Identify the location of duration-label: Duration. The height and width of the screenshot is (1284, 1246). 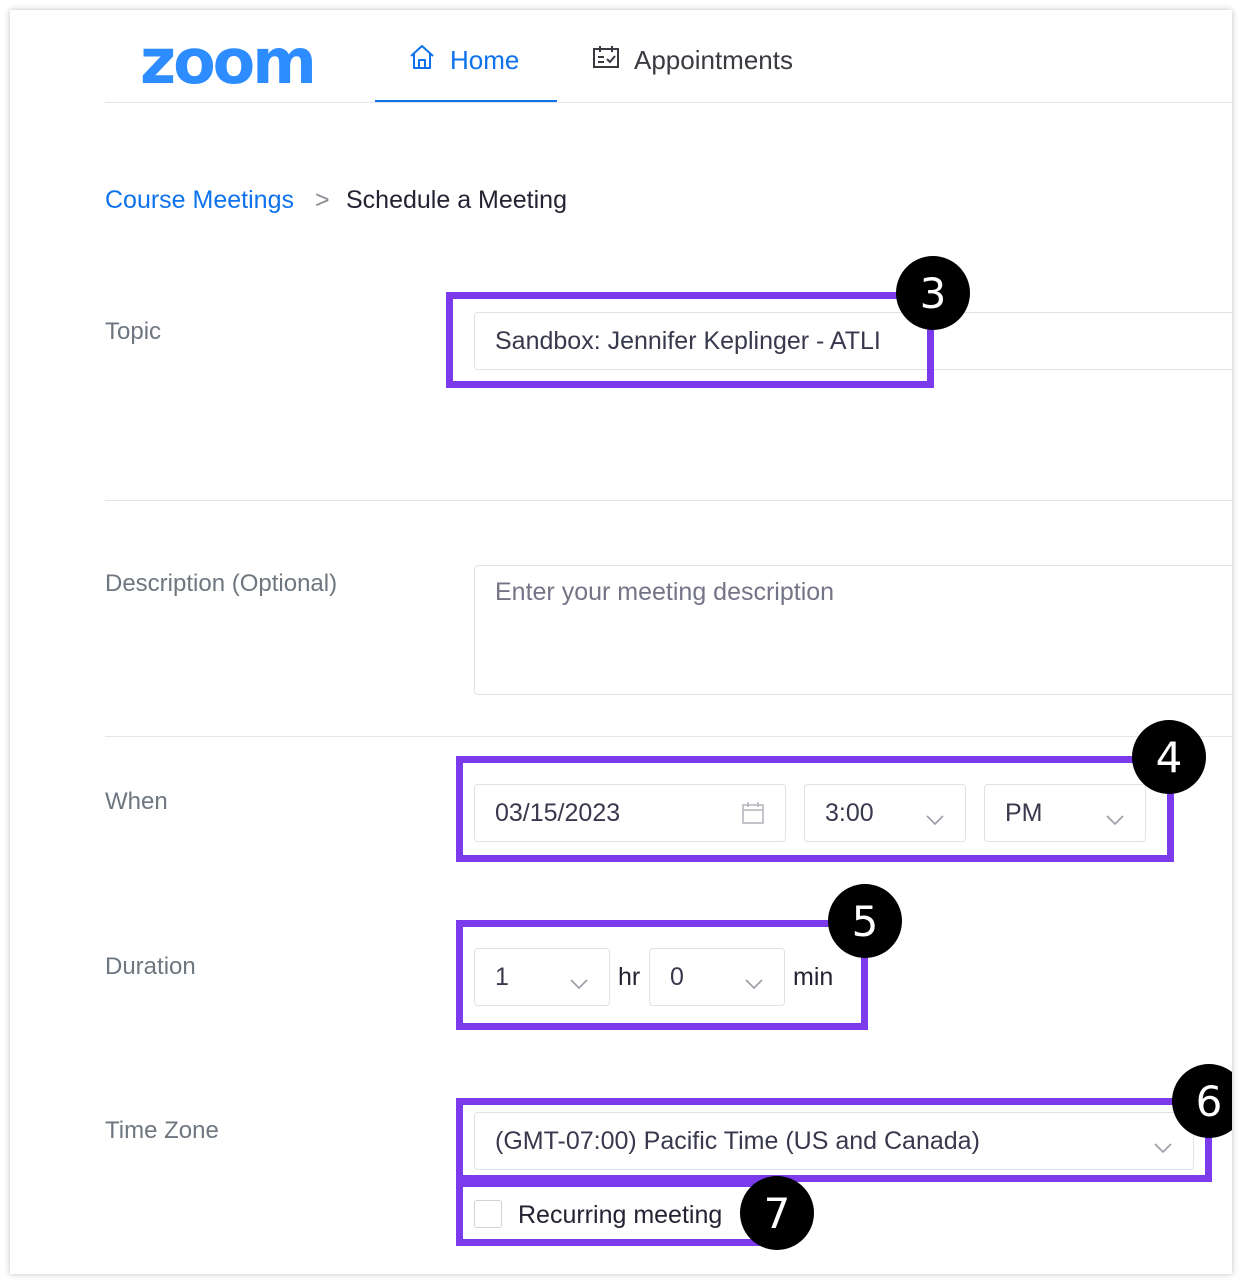
(150, 966).